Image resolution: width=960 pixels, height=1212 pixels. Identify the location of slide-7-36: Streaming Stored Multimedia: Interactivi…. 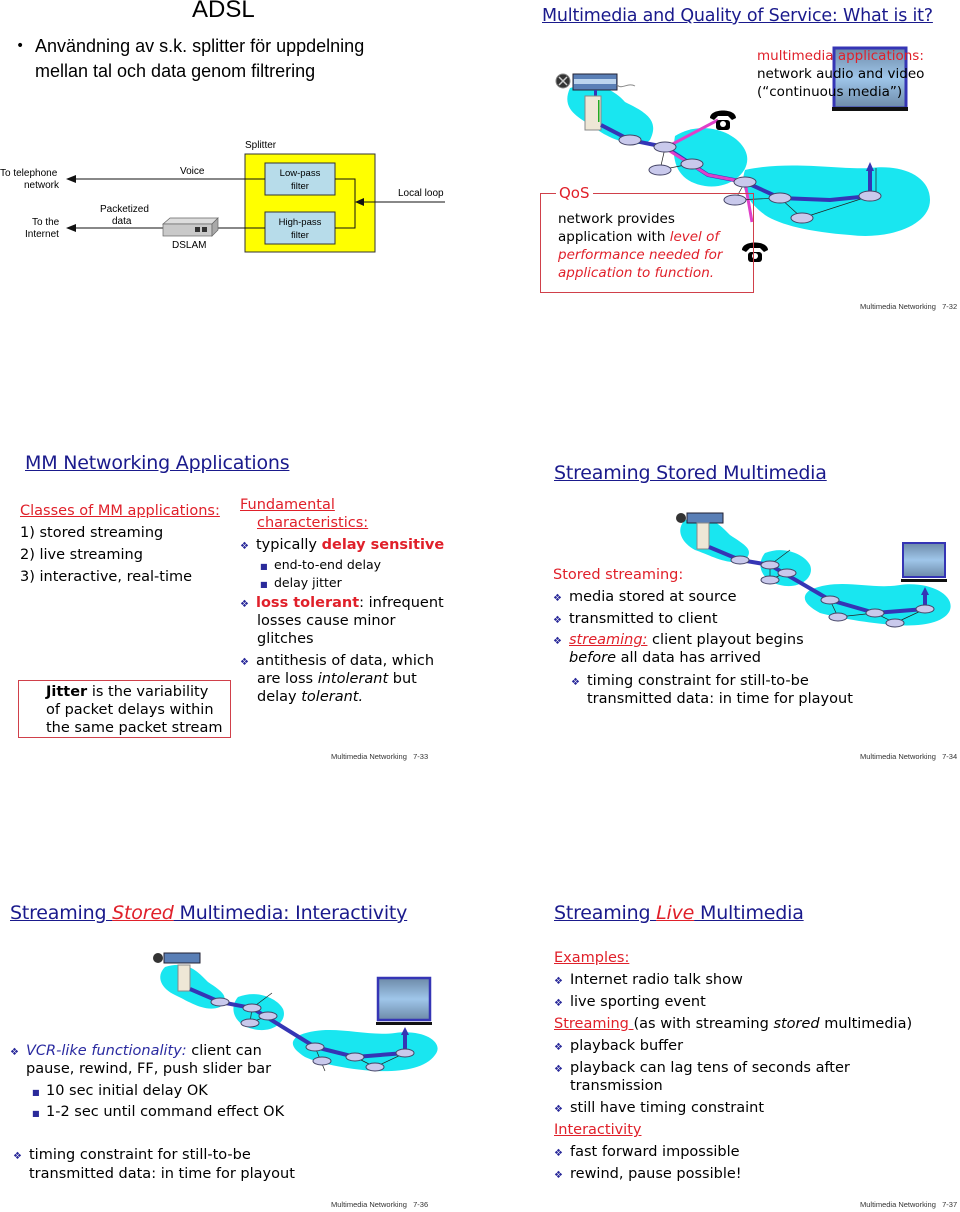
(240, 1051).